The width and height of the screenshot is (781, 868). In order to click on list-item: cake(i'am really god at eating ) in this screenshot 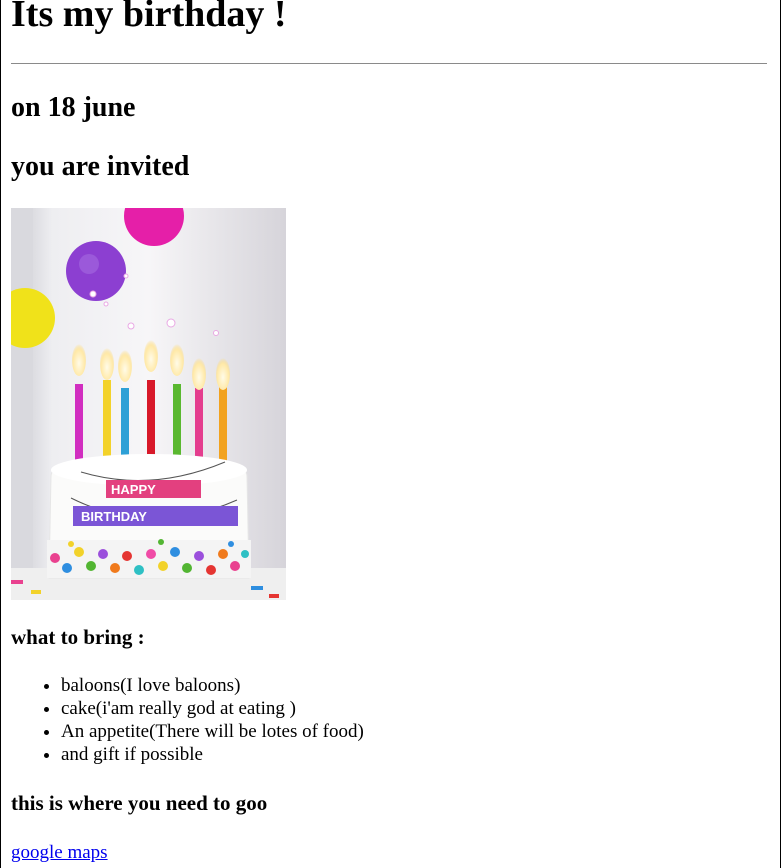, I will do `click(212, 708)`.